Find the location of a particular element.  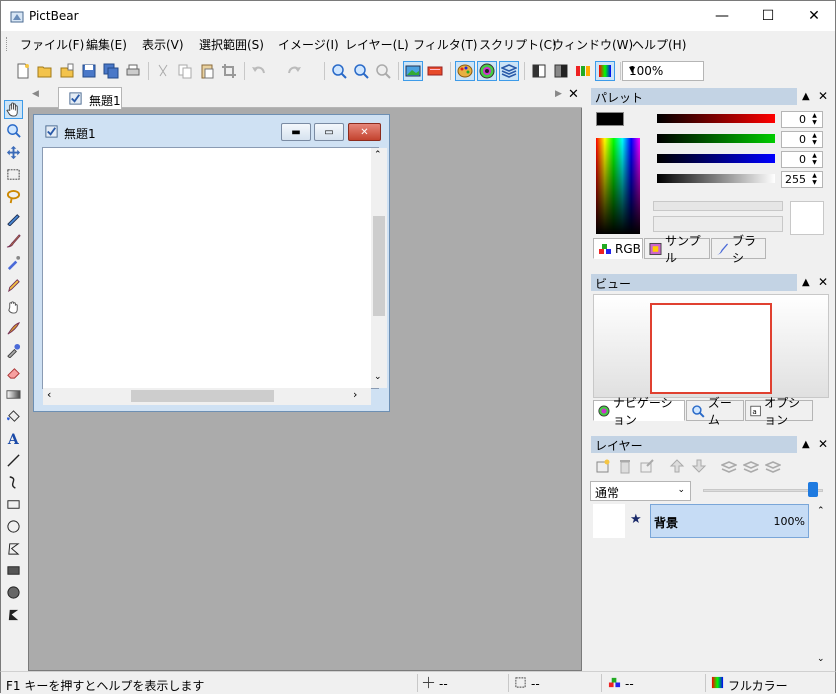

palette-collapse-icon: ▲ is located at coordinates (806, 96).